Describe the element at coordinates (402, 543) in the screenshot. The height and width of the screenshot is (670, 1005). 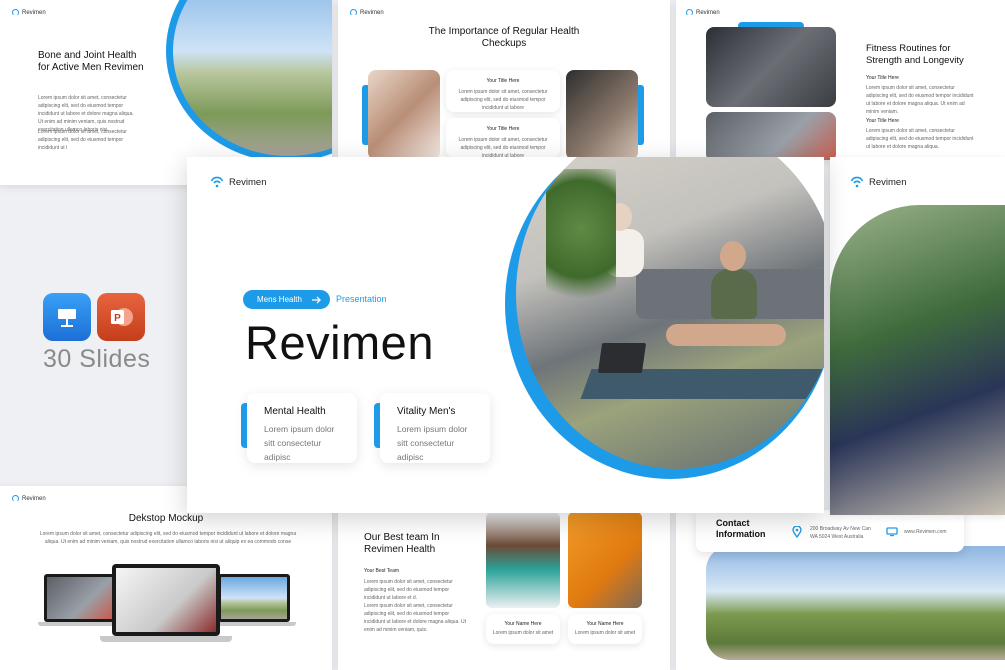
I see `slide-title: Our Best team In Revimen Health` at that location.